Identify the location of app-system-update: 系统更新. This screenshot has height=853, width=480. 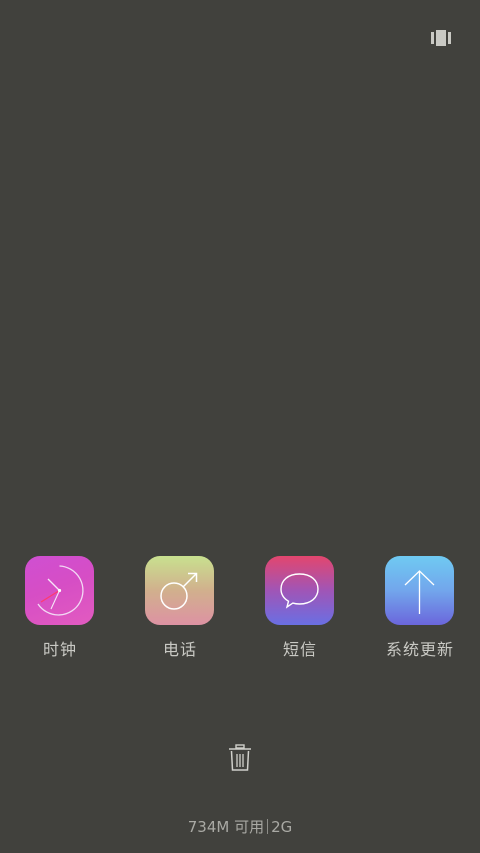
(420, 611).